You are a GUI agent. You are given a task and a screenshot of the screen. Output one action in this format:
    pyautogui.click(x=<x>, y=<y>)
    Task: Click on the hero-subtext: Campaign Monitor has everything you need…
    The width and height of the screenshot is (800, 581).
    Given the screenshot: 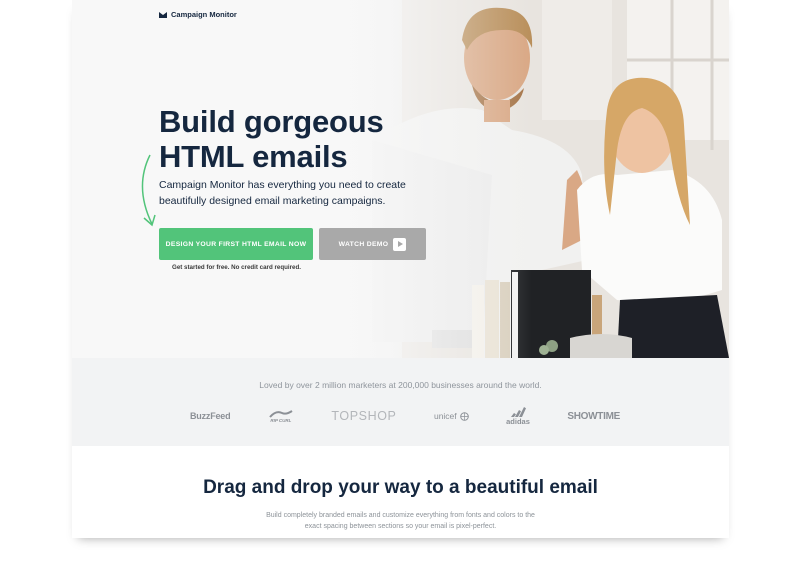 What is the action you would take?
    pyautogui.click(x=284, y=193)
    